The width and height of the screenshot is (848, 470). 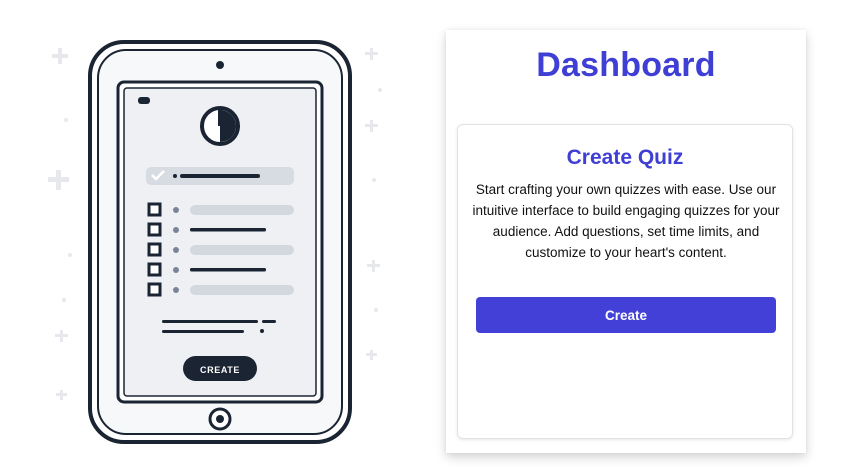 What do you see at coordinates (625, 157) in the screenshot?
I see `card-title: Create Quiz` at bounding box center [625, 157].